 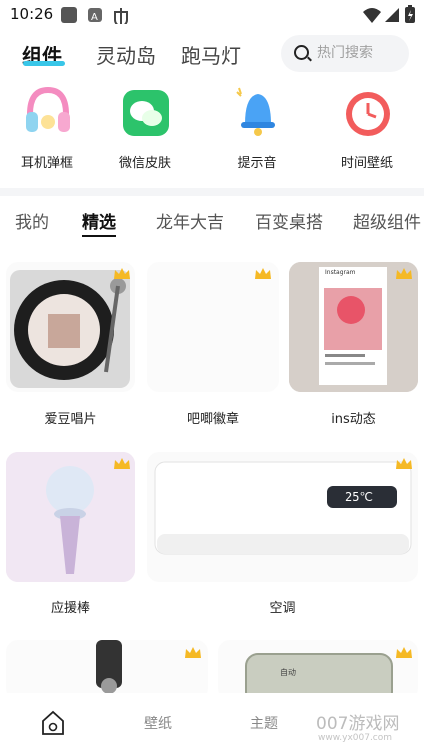 I want to click on site-watermark: 007游戏网 www.yx007.com, so click(x=369, y=727).